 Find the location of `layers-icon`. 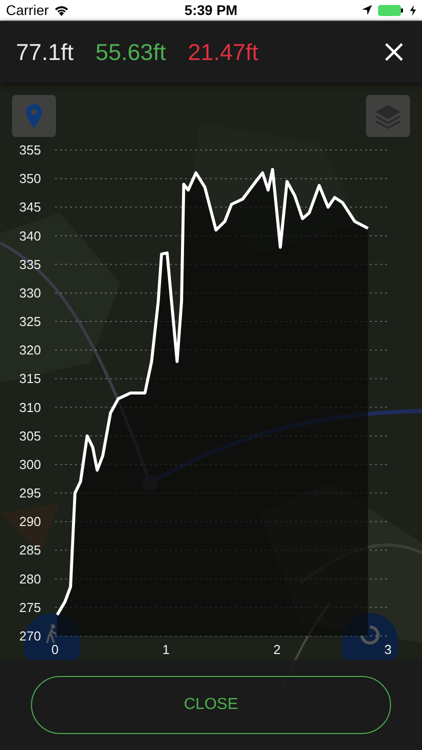

layers-icon is located at coordinates (388, 116).